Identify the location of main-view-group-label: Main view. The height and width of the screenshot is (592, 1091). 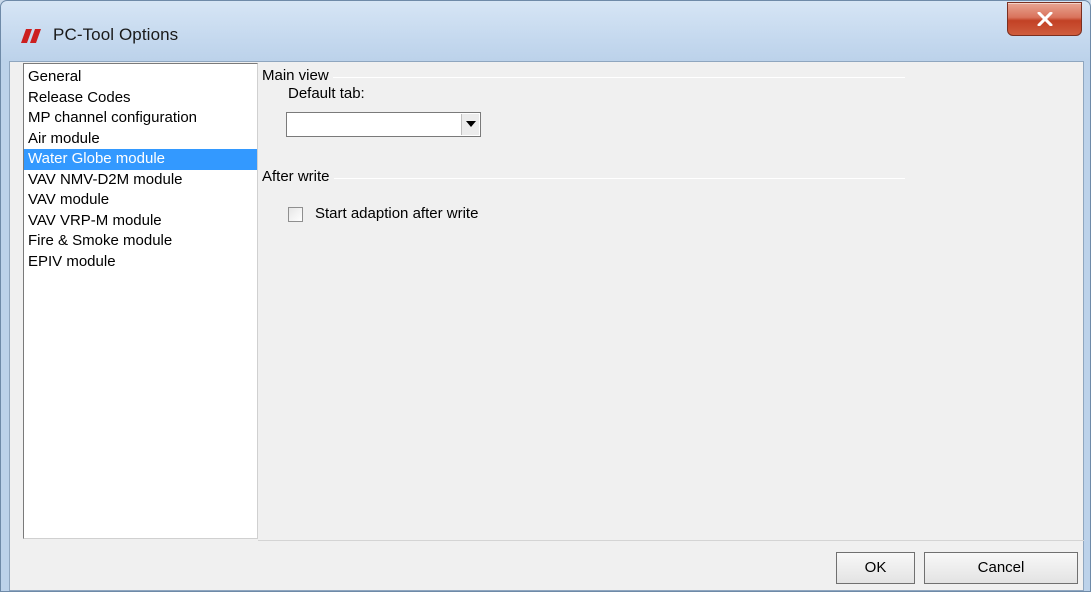
(297, 75).